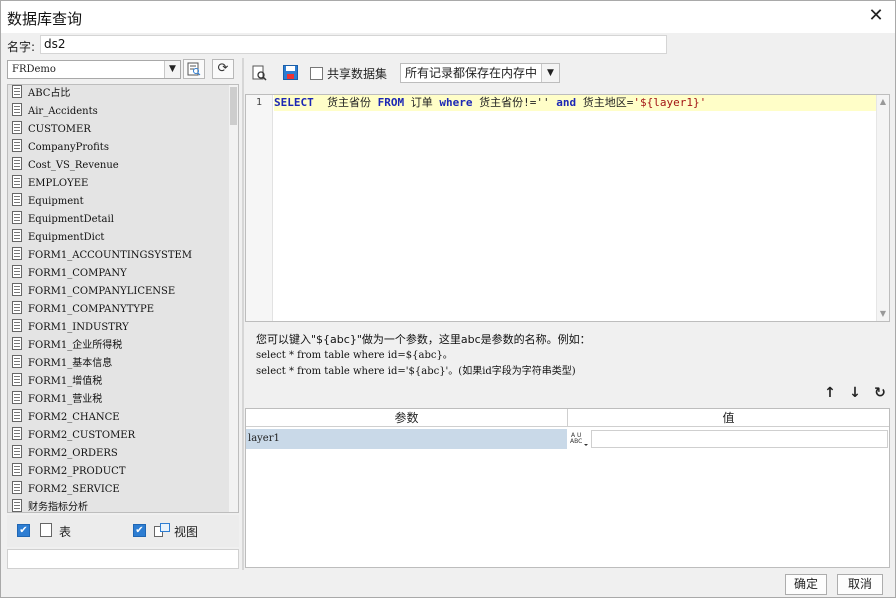  What do you see at coordinates (172, 69) in the screenshot?
I see `chevron-down-icon: ▼` at bounding box center [172, 69].